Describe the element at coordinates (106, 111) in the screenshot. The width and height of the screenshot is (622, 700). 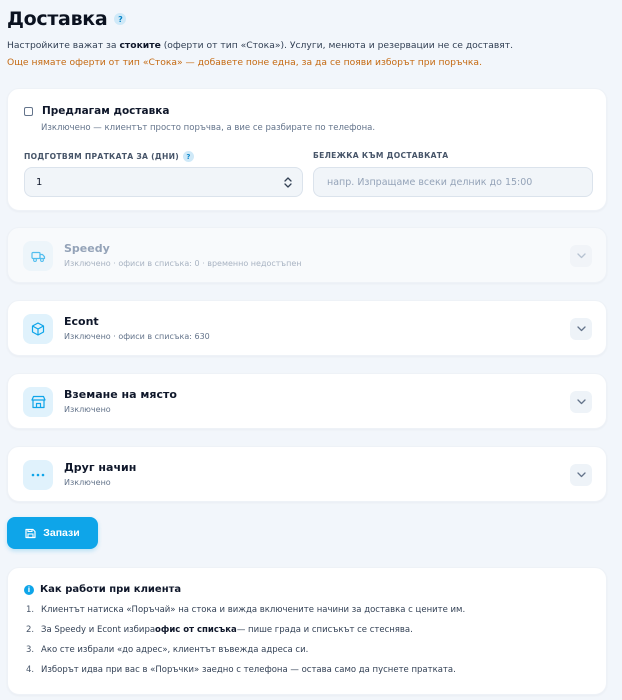
I see `offer-delivery-label: Предлагам доставка` at that location.